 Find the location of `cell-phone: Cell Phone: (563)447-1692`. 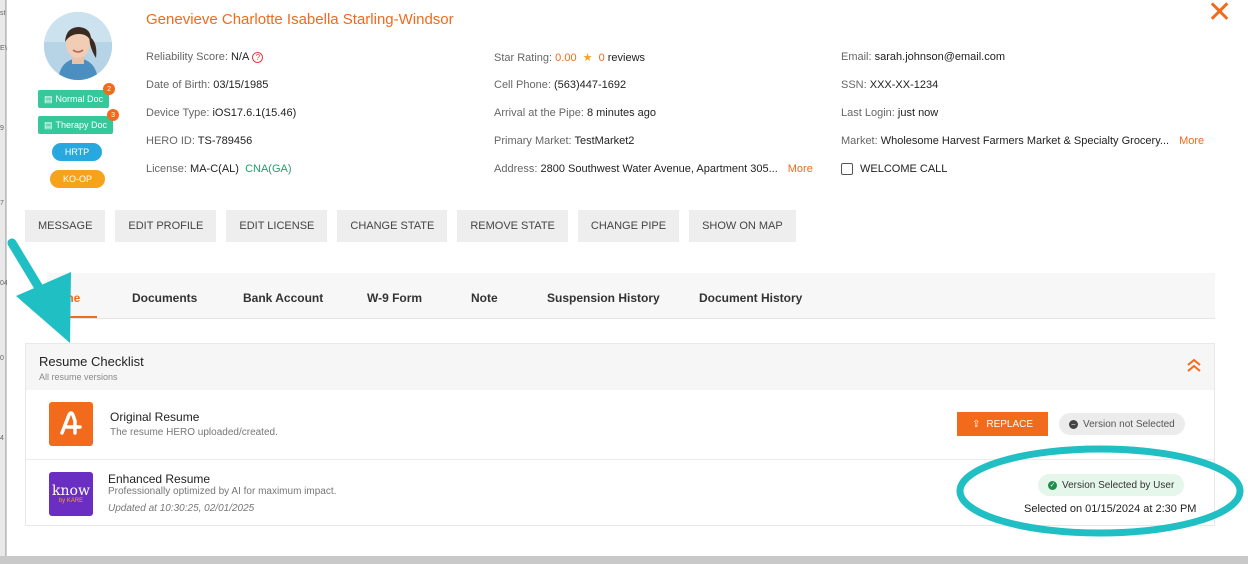

cell-phone: Cell Phone: (563)447-1692 is located at coordinates (560, 85).